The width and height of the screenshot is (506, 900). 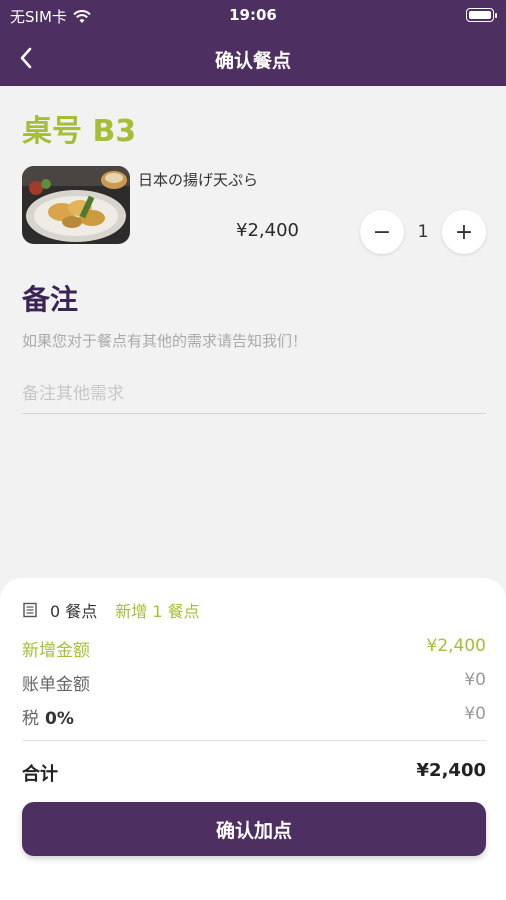 I want to click on new-item-count: 新增 1 餐点, so click(x=157, y=611).